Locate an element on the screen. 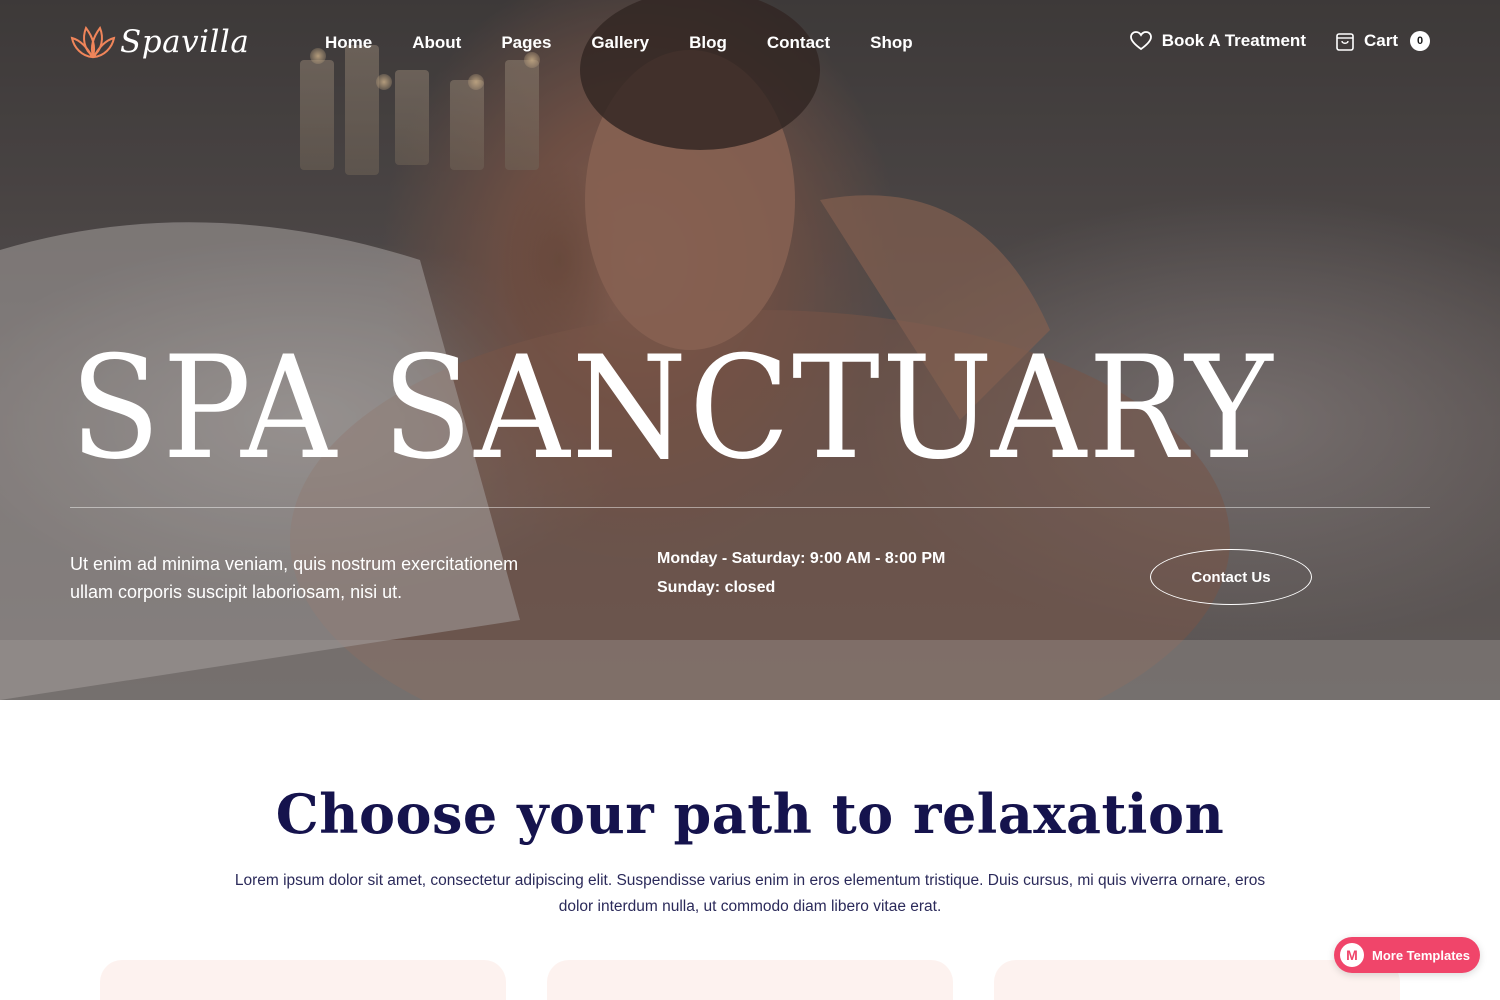 Image resolution: width=1500 pixels, height=1000 pixels. cart-link: Cart 0 is located at coordinates (1383, 41).